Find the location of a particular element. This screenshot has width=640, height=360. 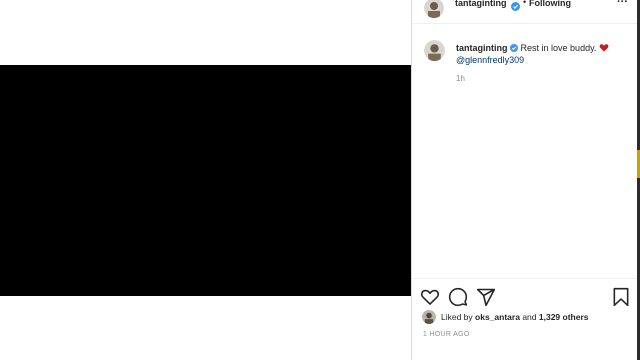

header-username: tantaginting is located at coordinates (481, 4).